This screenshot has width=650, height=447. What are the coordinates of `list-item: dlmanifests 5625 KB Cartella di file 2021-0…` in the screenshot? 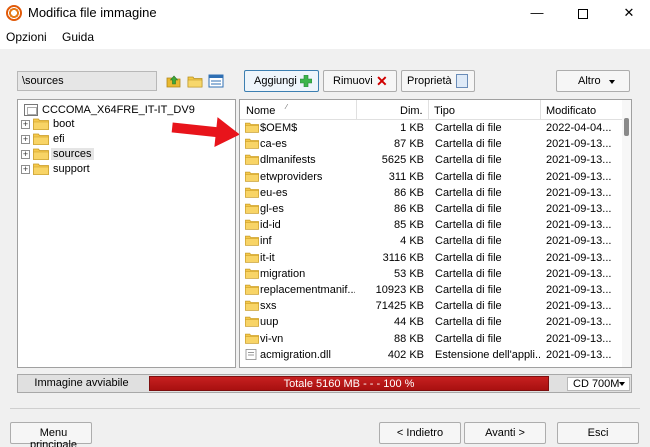 It's located at (431, 160).